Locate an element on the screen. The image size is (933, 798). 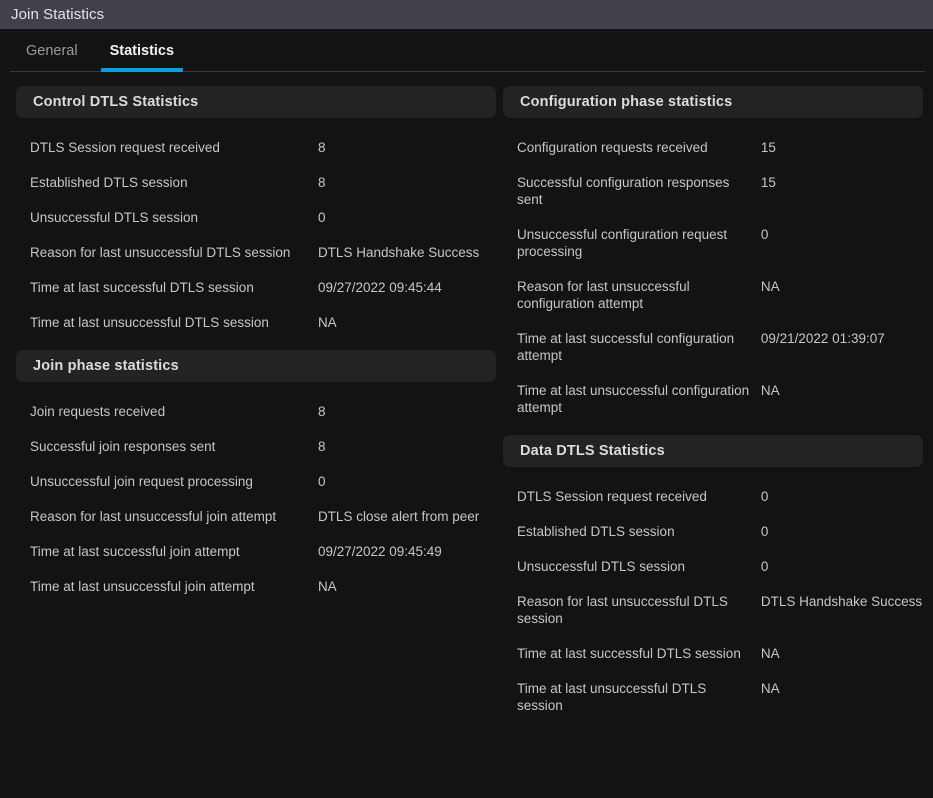
tab-bar: General Statistics is located at coordinates (466, 50).